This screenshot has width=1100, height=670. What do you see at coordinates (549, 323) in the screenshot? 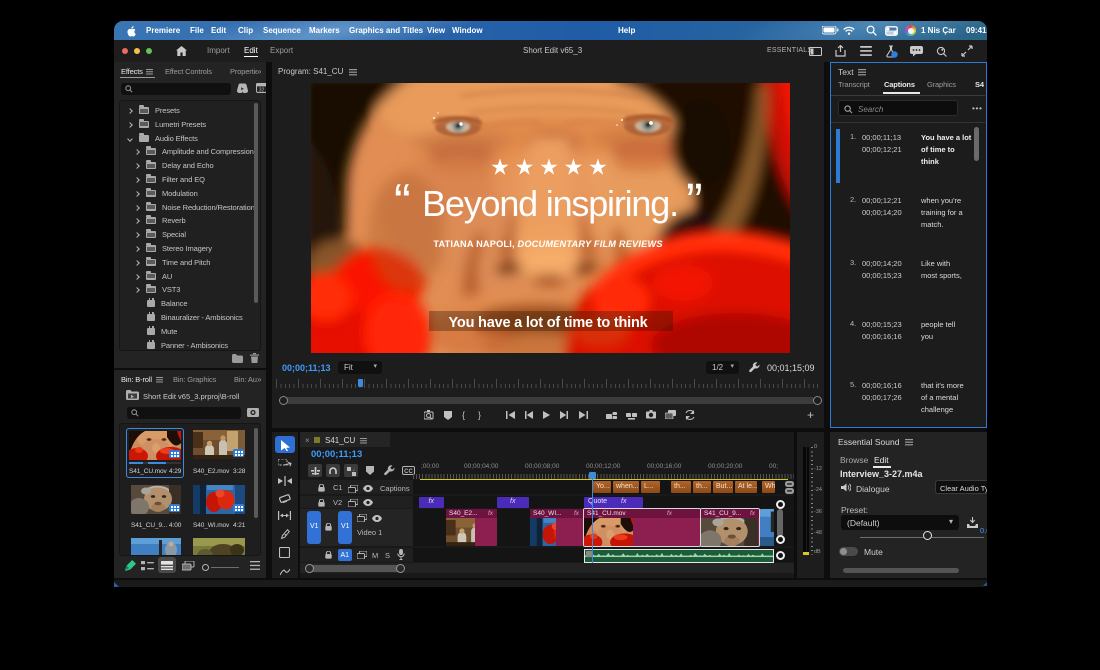
I see `svg-text:You have a lot of time to thin: You have a lot of time to think` at bounding box center [549, 323].